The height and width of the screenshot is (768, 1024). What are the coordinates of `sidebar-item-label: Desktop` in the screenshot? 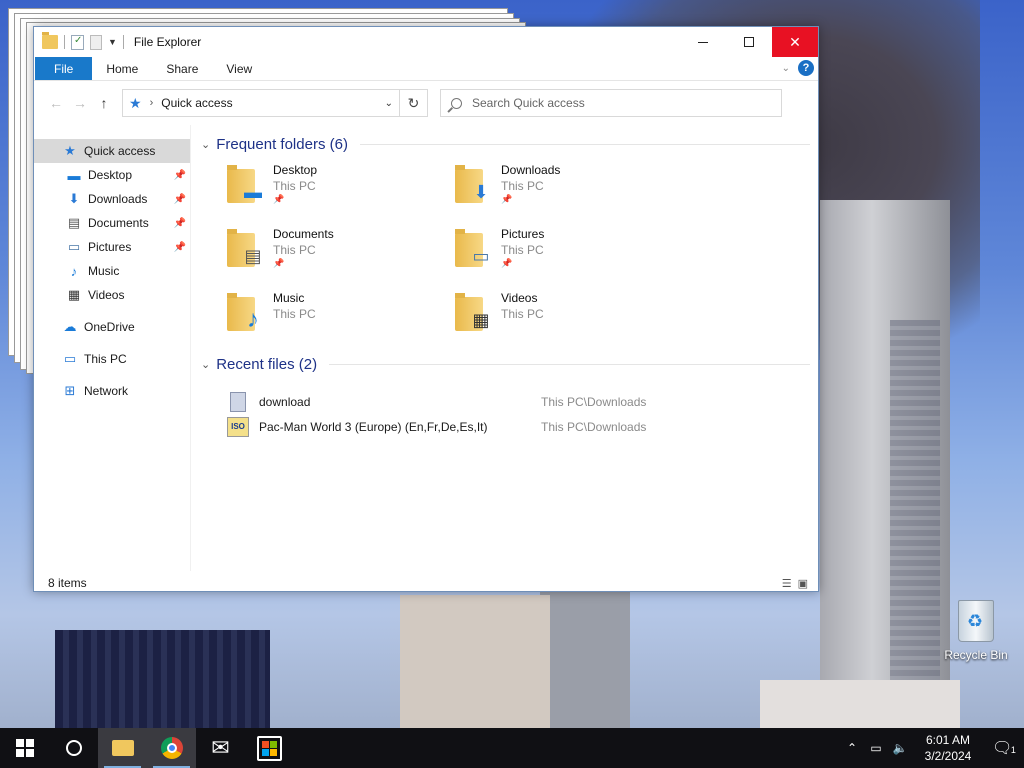 It's located at (110, 175).